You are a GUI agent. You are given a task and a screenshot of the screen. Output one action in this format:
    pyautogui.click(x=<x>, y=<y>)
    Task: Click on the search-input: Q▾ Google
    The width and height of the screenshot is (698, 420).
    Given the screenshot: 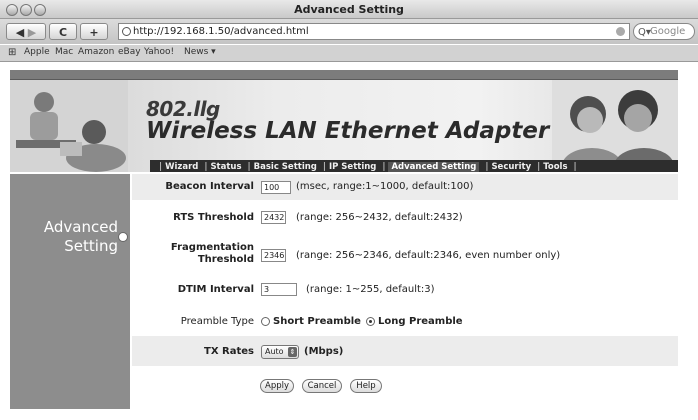 What is the action you would take?
    pyautogui.click(x=664, y=31)
    